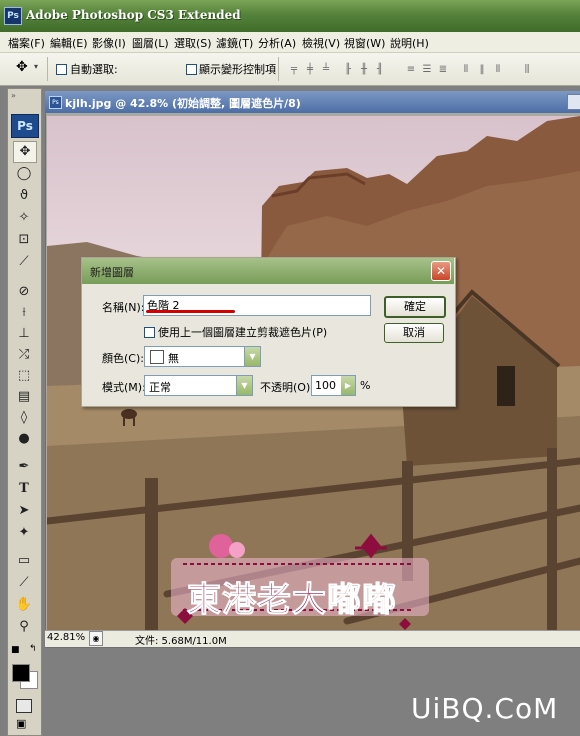 The height and width of the screenshot is (736, 580). What do you see at coordinates (348, 385) in the screenshot?
I see `chevron-right-icon: ▶` at bounding box center [348, 385].